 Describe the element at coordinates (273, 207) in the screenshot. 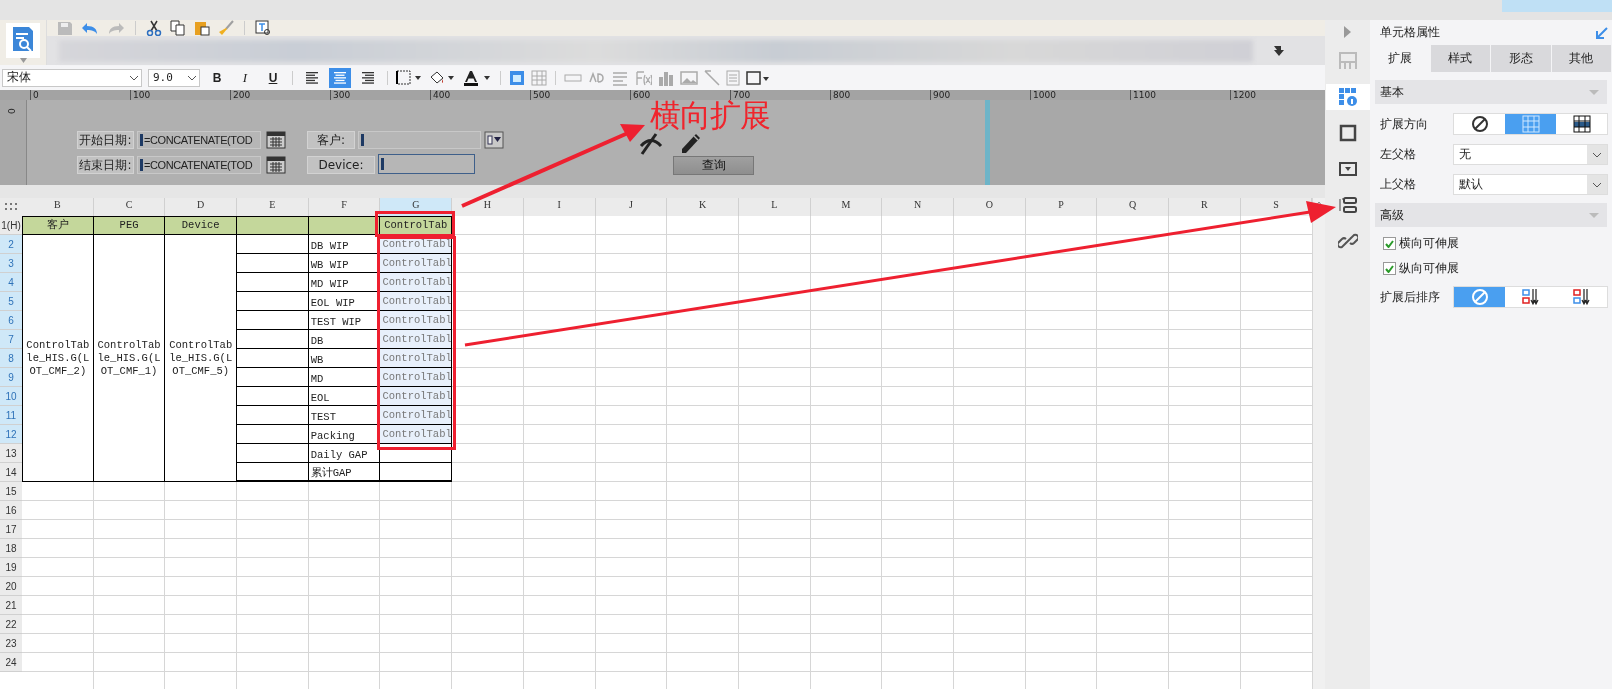

I see `column-header: E` at that location.